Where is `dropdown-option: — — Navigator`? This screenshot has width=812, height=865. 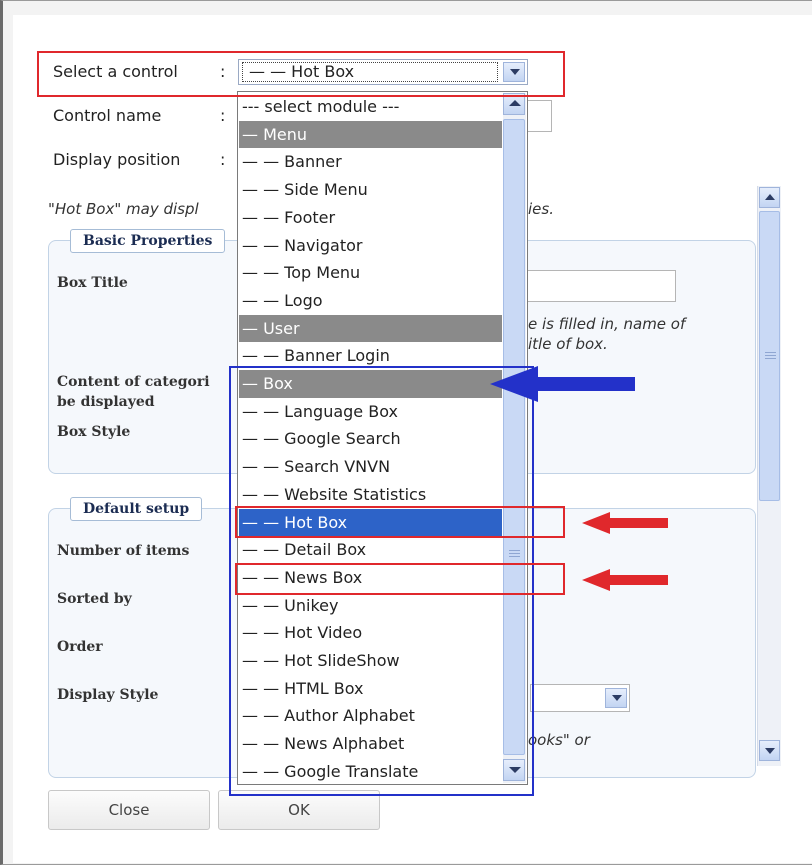 dropdown-option: — — Navigator is located at coordinates (370, 246).